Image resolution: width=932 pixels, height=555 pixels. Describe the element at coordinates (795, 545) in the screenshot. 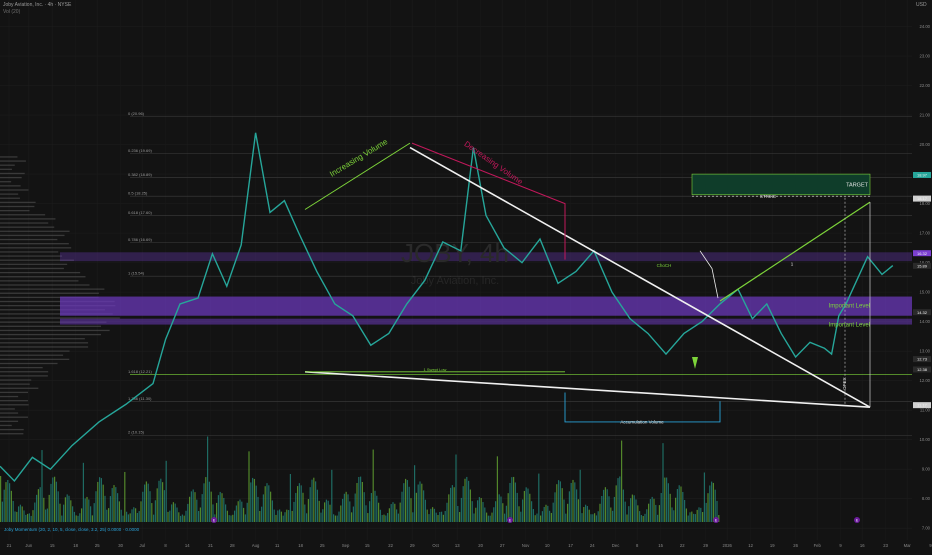

I see `time-tick: 26` at that location.